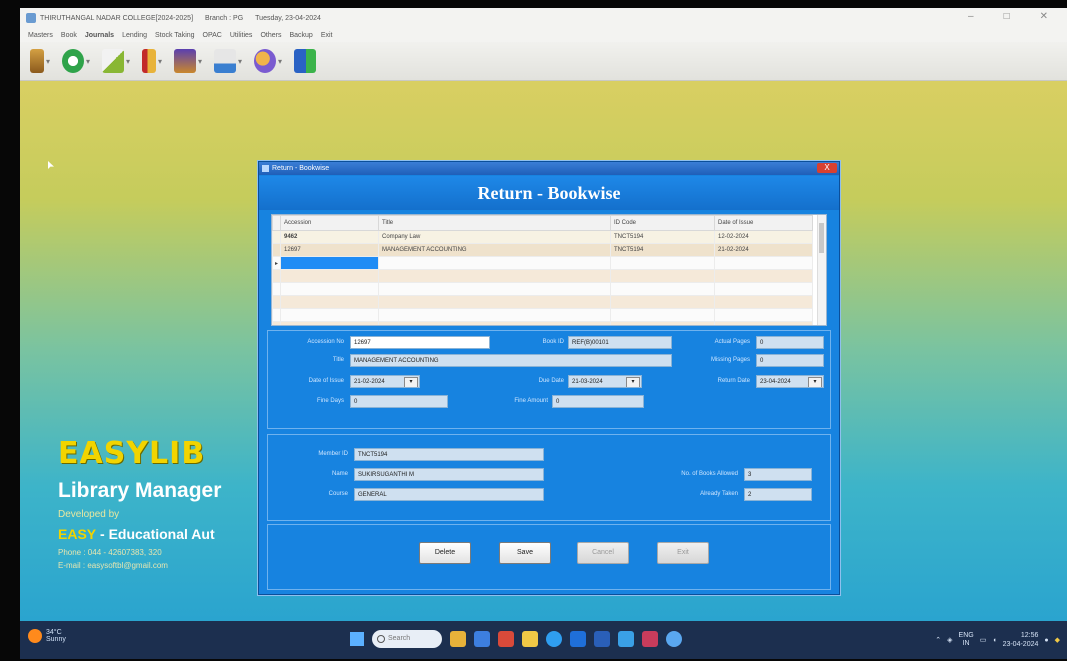  What do you see at coordinates (420, 342) in the screenshot?
I see `accession-no-field: 12697` at bounding box center [420, 342].